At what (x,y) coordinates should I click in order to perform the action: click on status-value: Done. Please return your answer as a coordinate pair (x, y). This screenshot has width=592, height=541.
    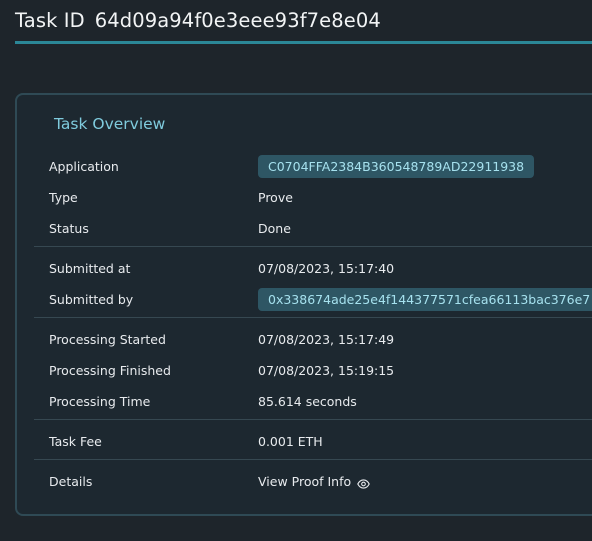
    Looking at the image, I should click on (274, 228).